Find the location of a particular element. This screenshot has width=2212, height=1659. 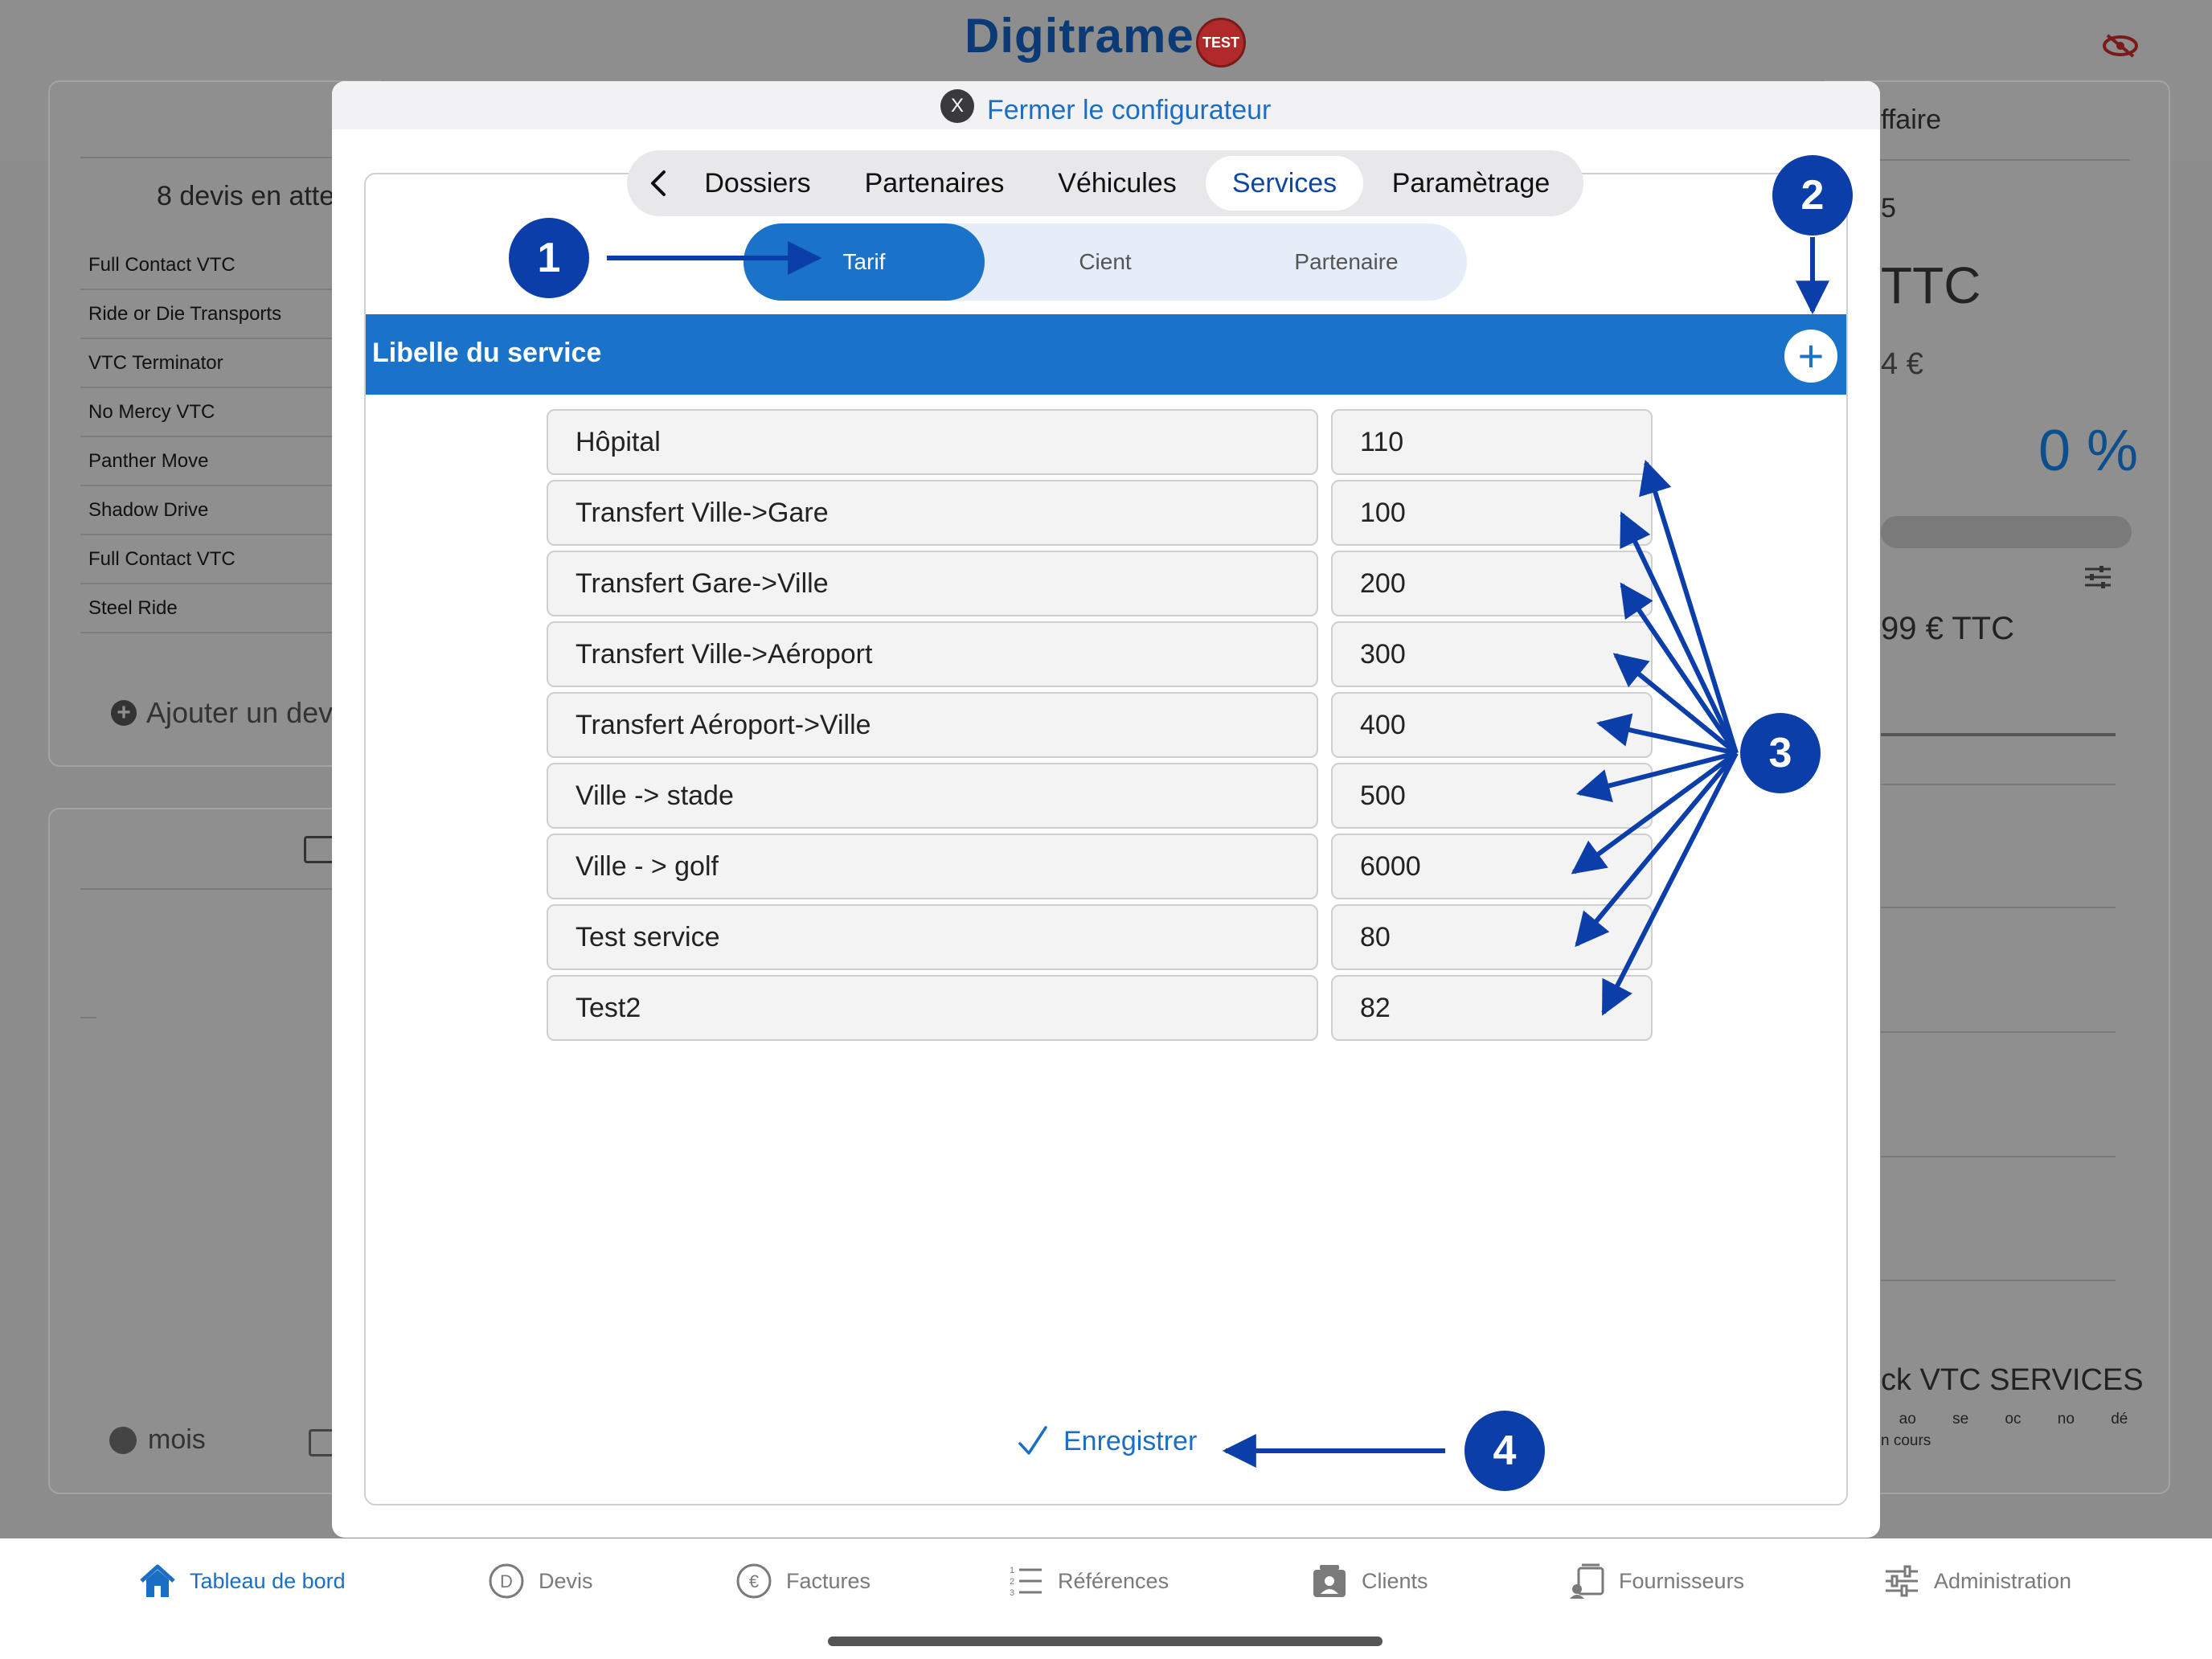

callout-4: 4 is located at coordinates (1504, 1451).